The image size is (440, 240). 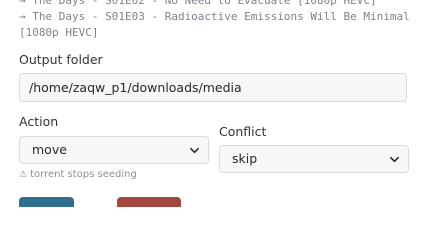 What do you see at coordinates (46, 202) in the screenshot?
I see `primary-button` at bounding box center [46, 202].